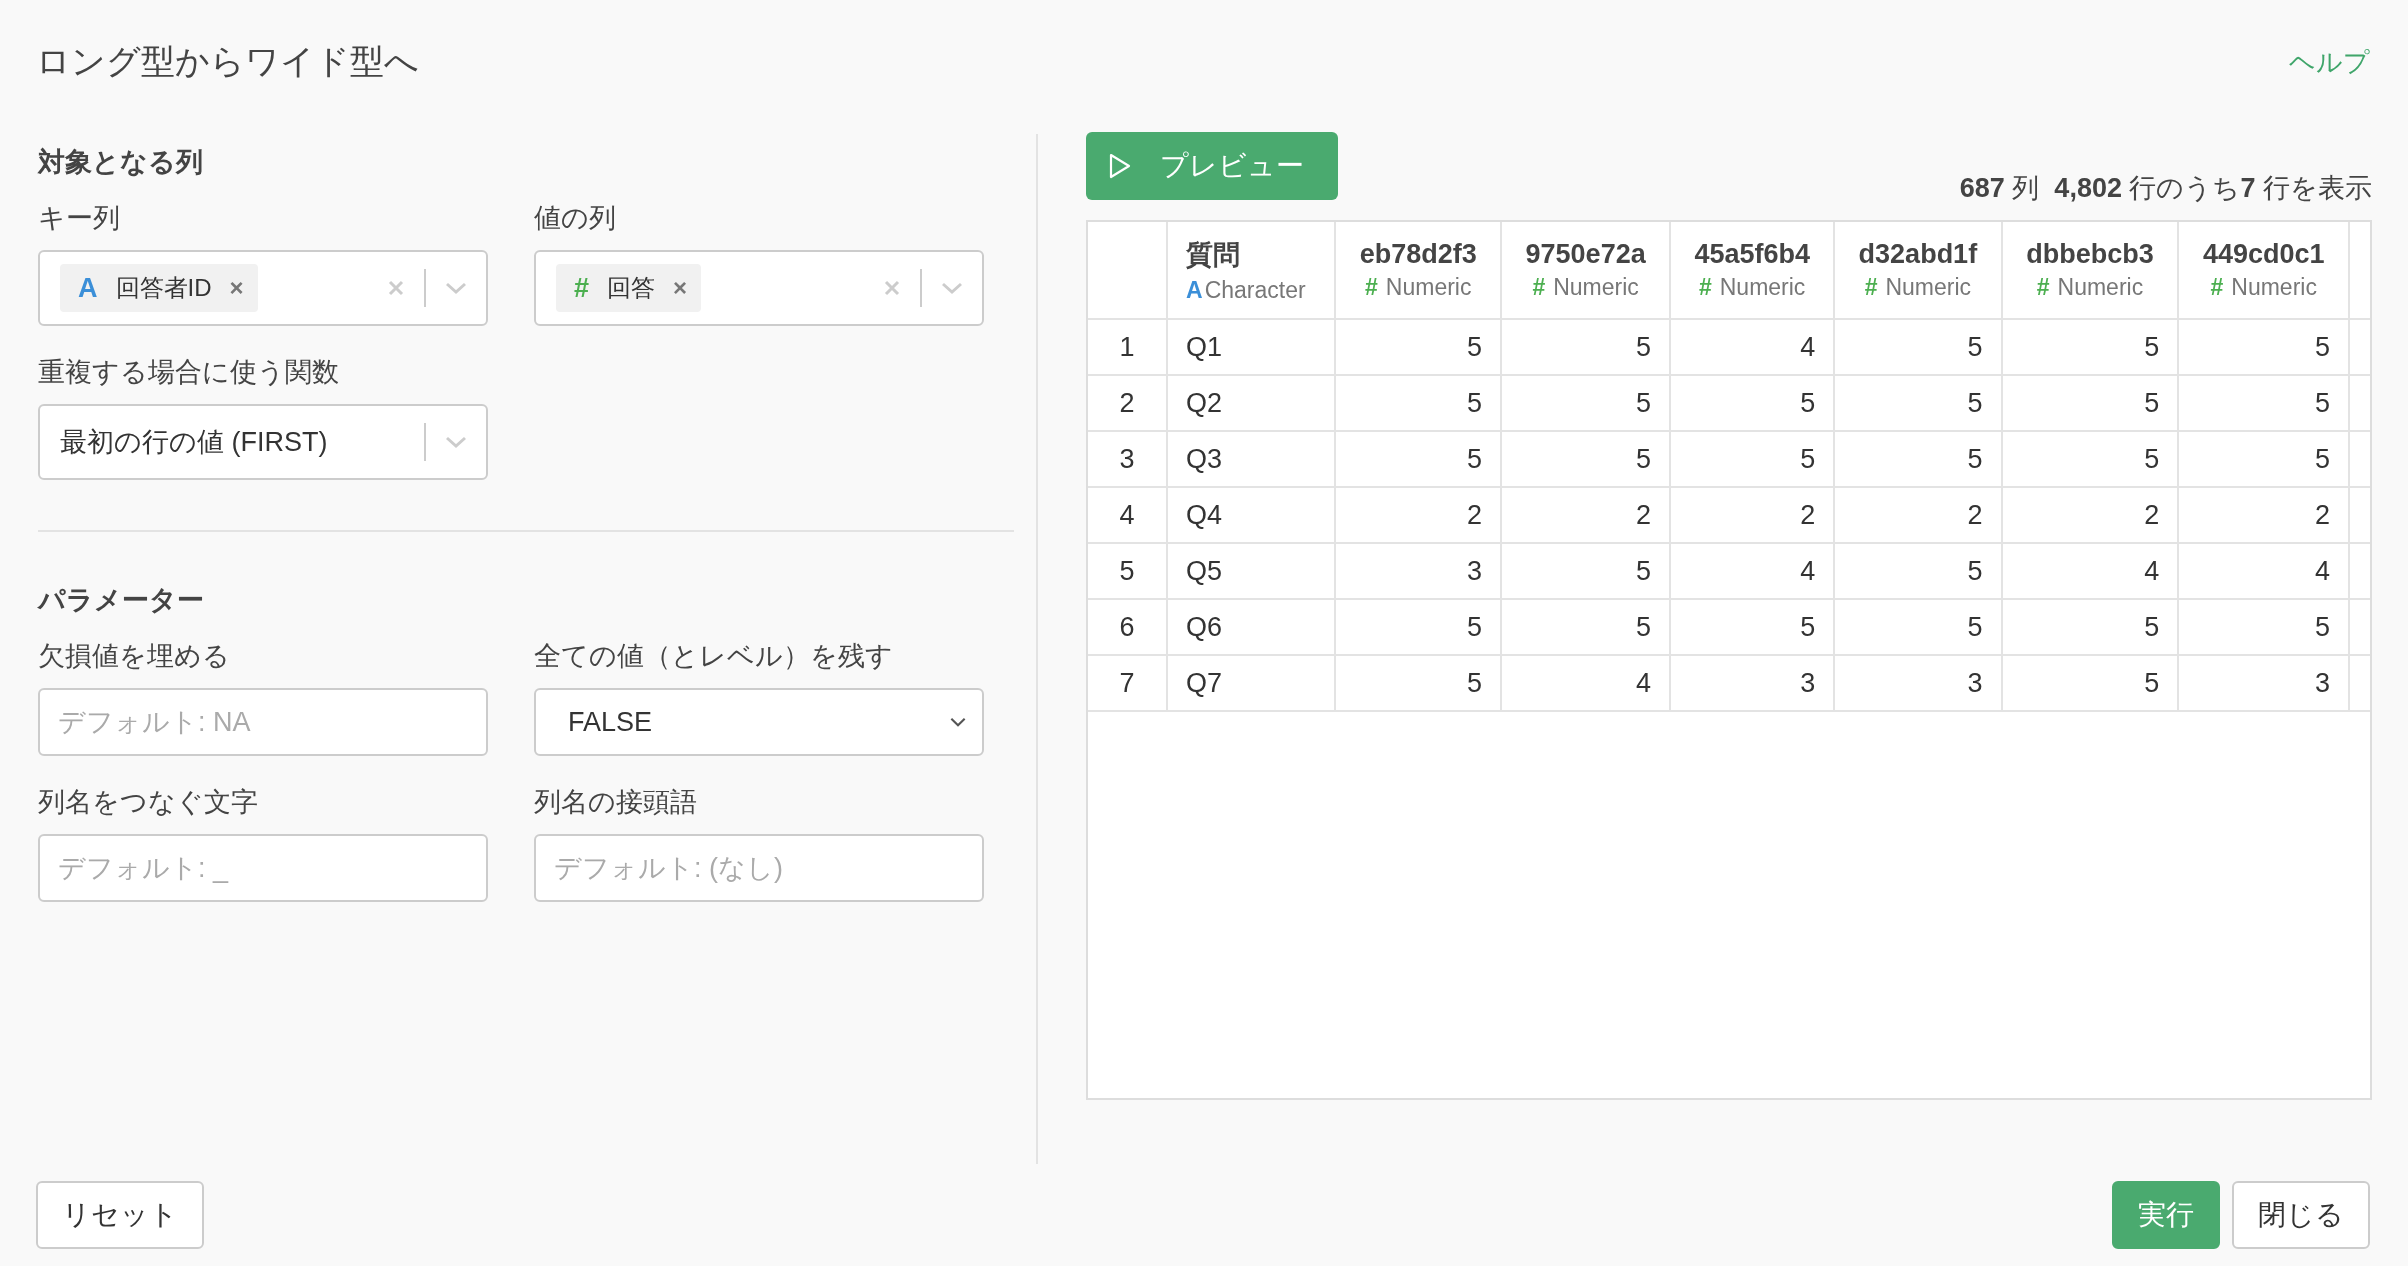 The width and height of the screenshot is (2408, 1266). Describe the element at coordinates (759, 288) in the screenshot. I see `column-select: # 回答 ×` at that location.